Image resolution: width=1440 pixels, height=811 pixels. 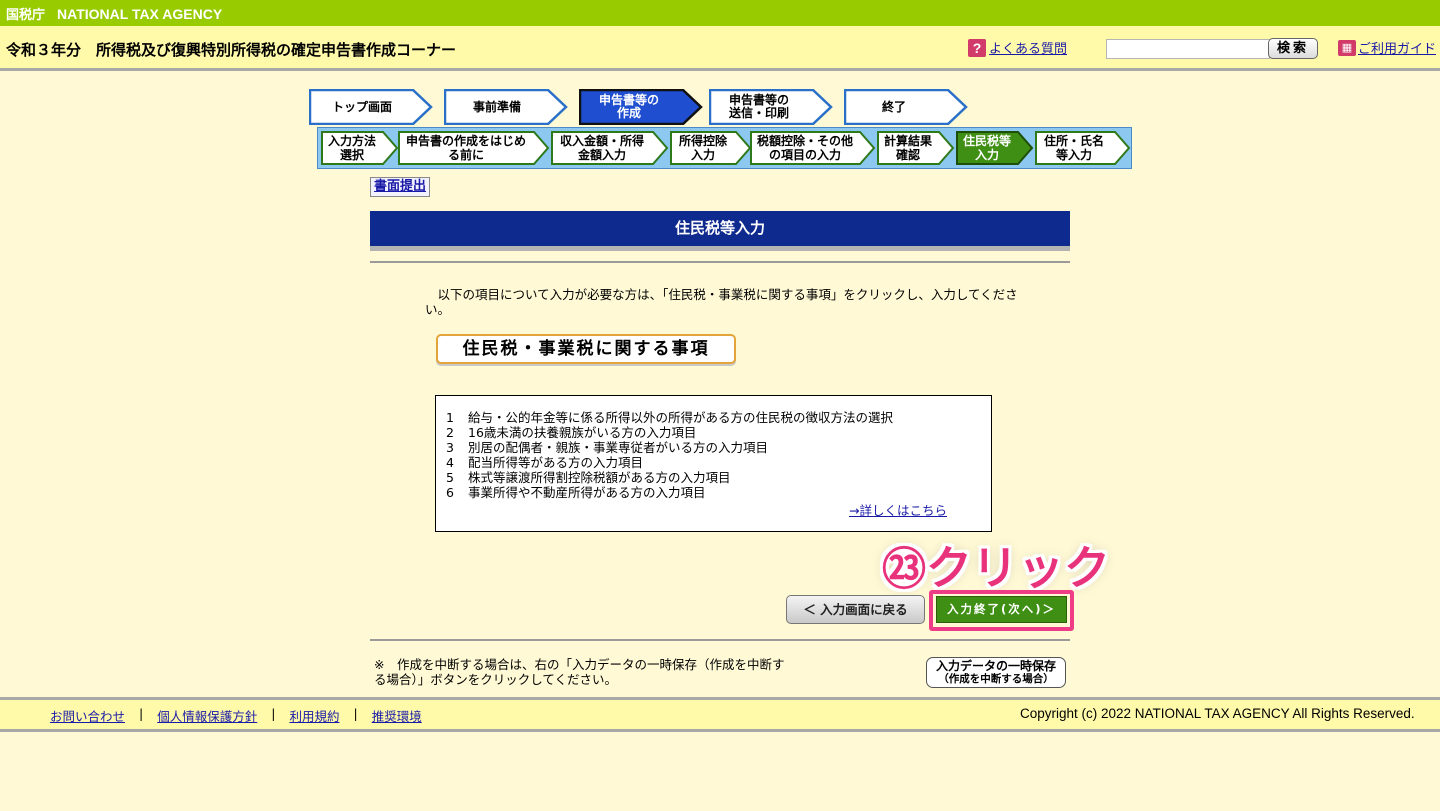 I want to click on list-item: 4 配当所得等がある方の入力項目, so click(x=545, y=462).